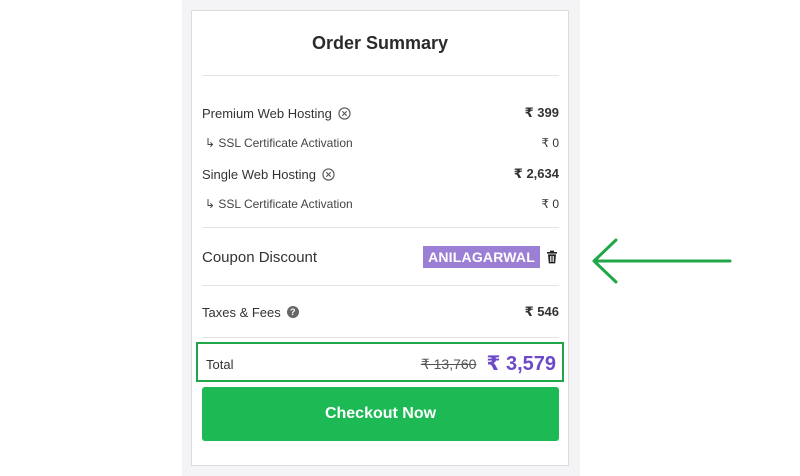 Image resolution: width=800 pixels, height=476 pixels. I want to click on total-highlight-box: Total ₹ 13,760 ₹ 3,579, so click(380, 362).